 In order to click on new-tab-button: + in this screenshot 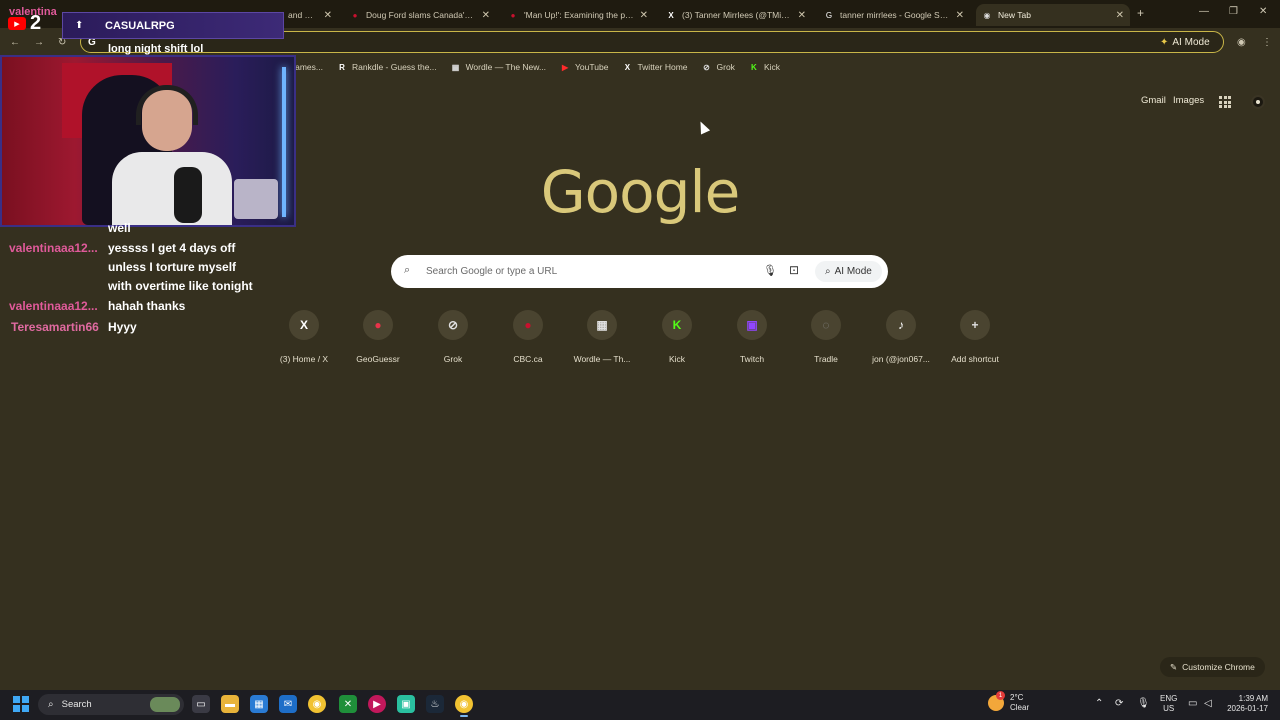, I will do `click(1140, 13)`.